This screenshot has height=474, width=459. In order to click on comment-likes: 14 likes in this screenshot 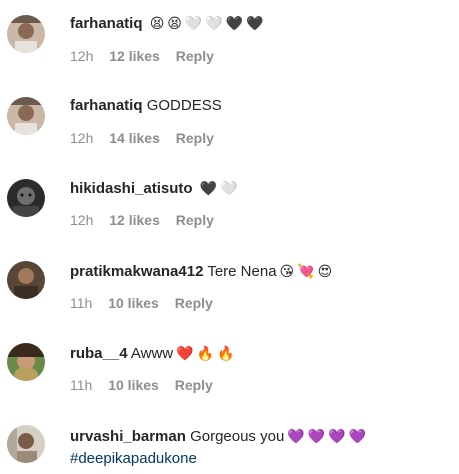, I will do `click(134, 138)`.